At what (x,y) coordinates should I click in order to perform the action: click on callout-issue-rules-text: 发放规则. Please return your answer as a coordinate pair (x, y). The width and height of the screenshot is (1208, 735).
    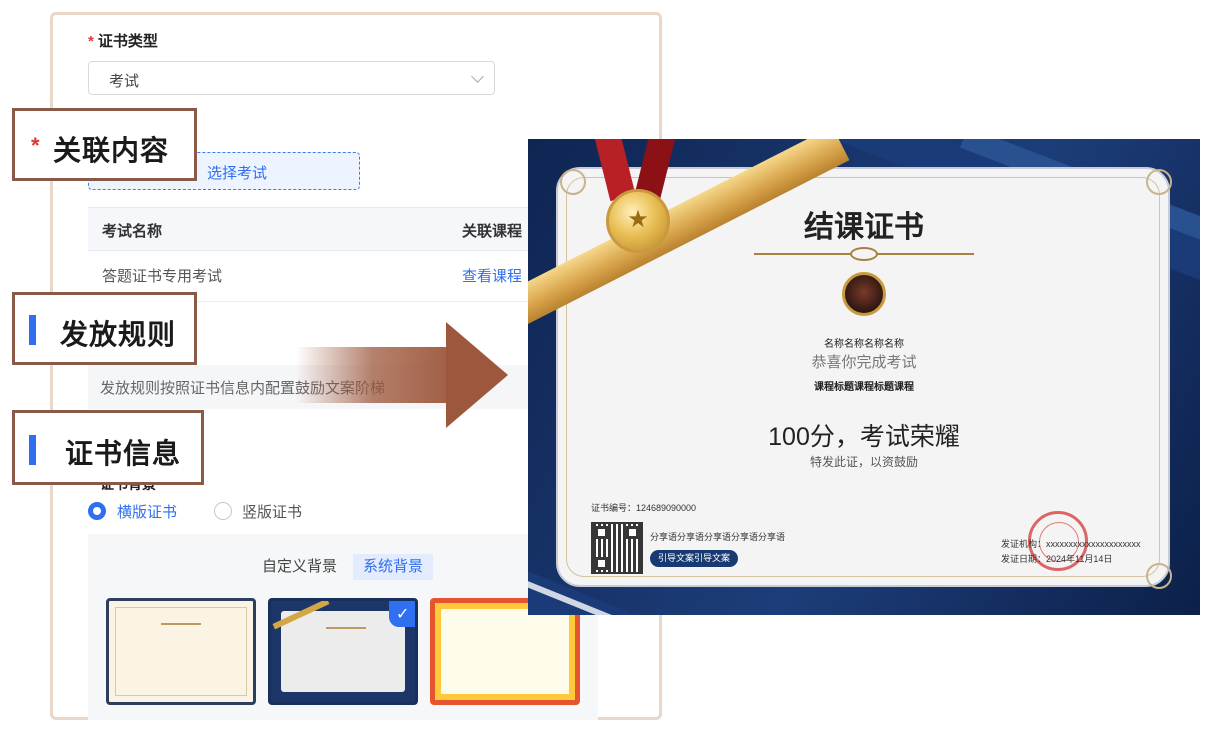
    Looking at the image, I should click on (118, 334).